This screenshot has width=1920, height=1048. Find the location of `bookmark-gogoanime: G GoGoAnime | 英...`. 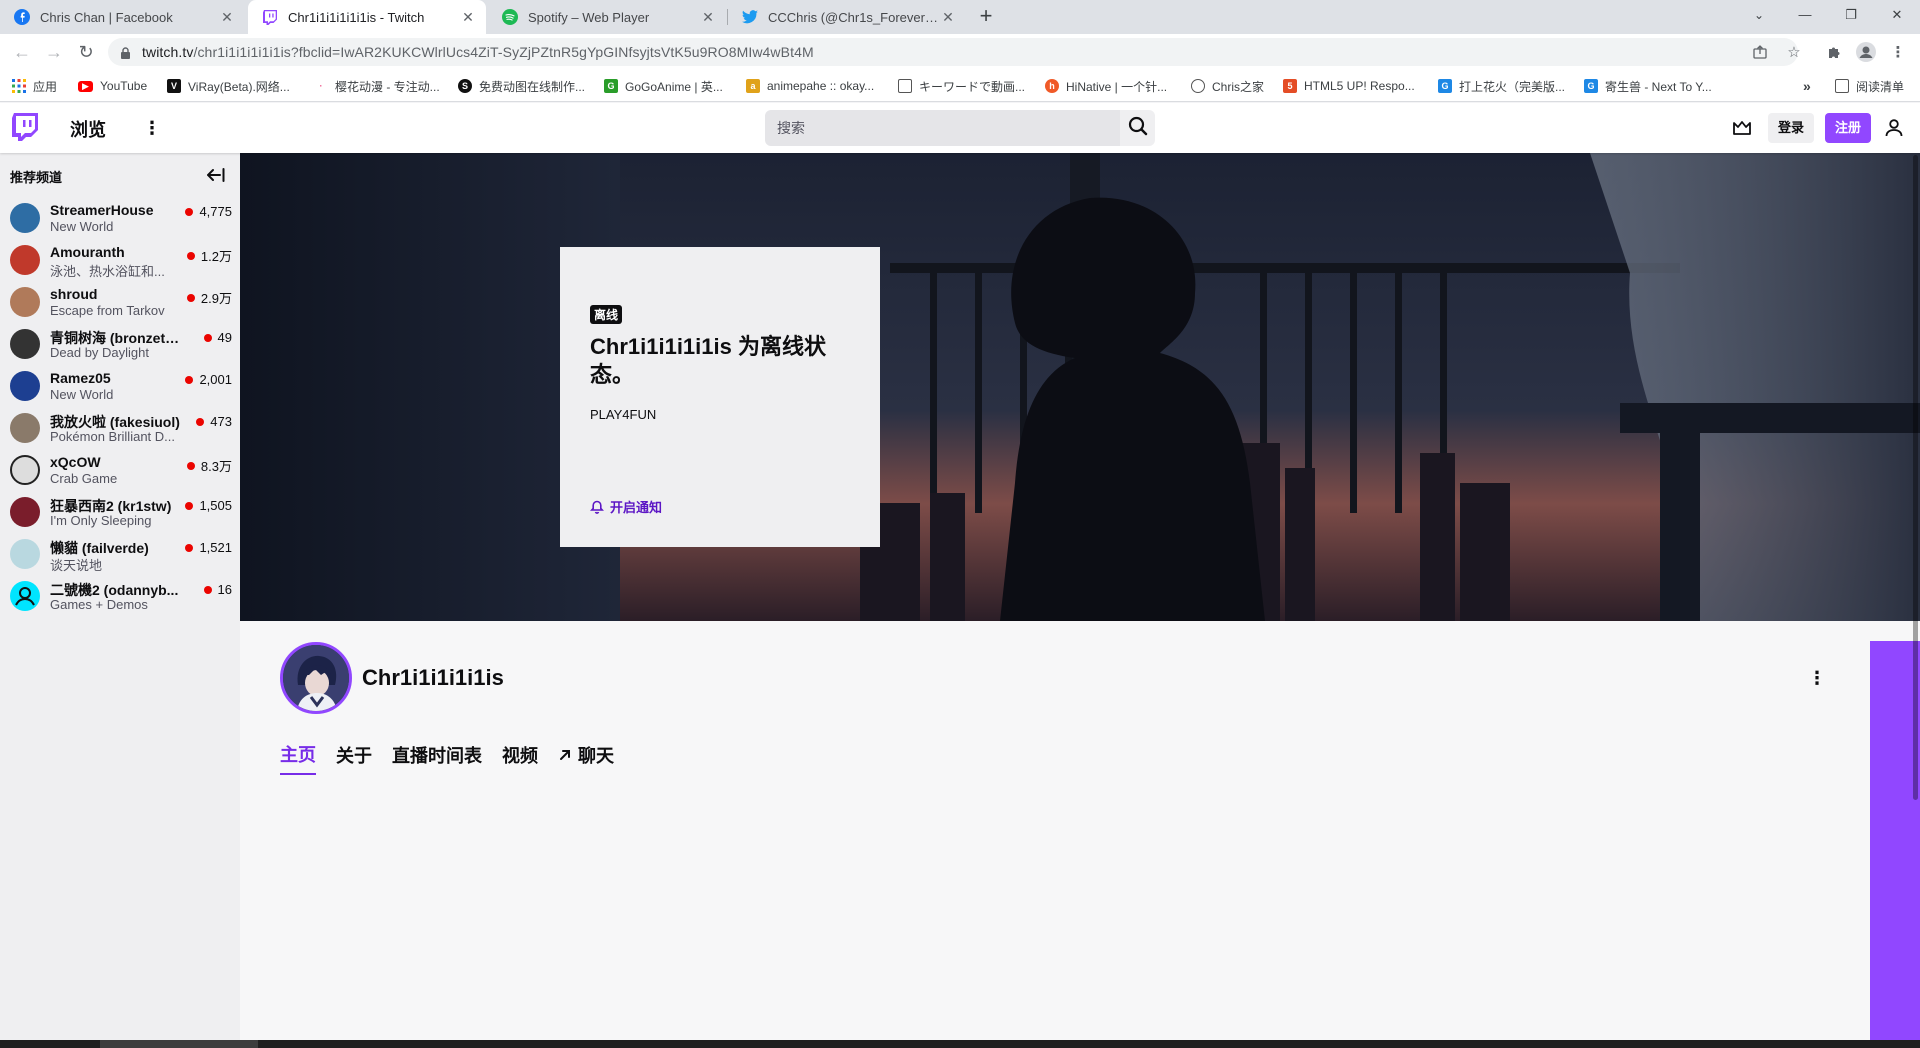

bookmark-gogoanime: G GoGoAnime | 英... is located at coordinates (663, 86).